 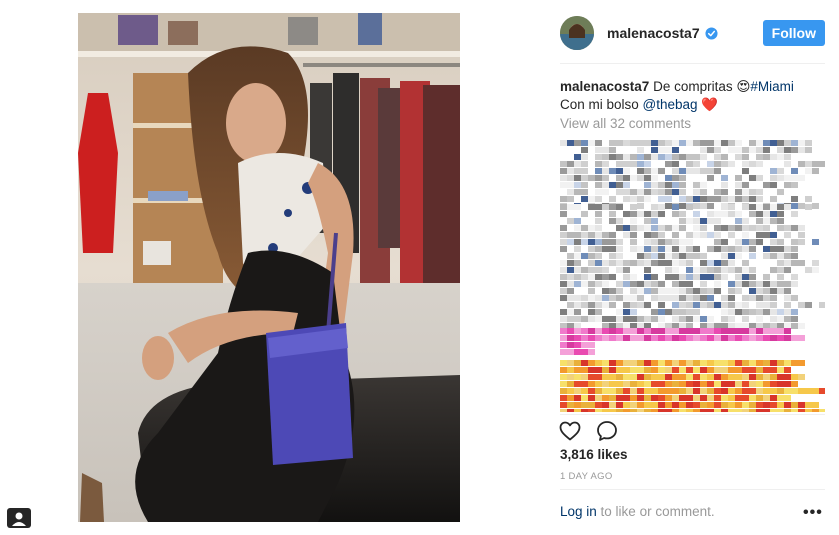 What do you see at coordinates (793, 33) in the screenshot?
I see `follow-button: Follow` at bounding box center [793, 33].